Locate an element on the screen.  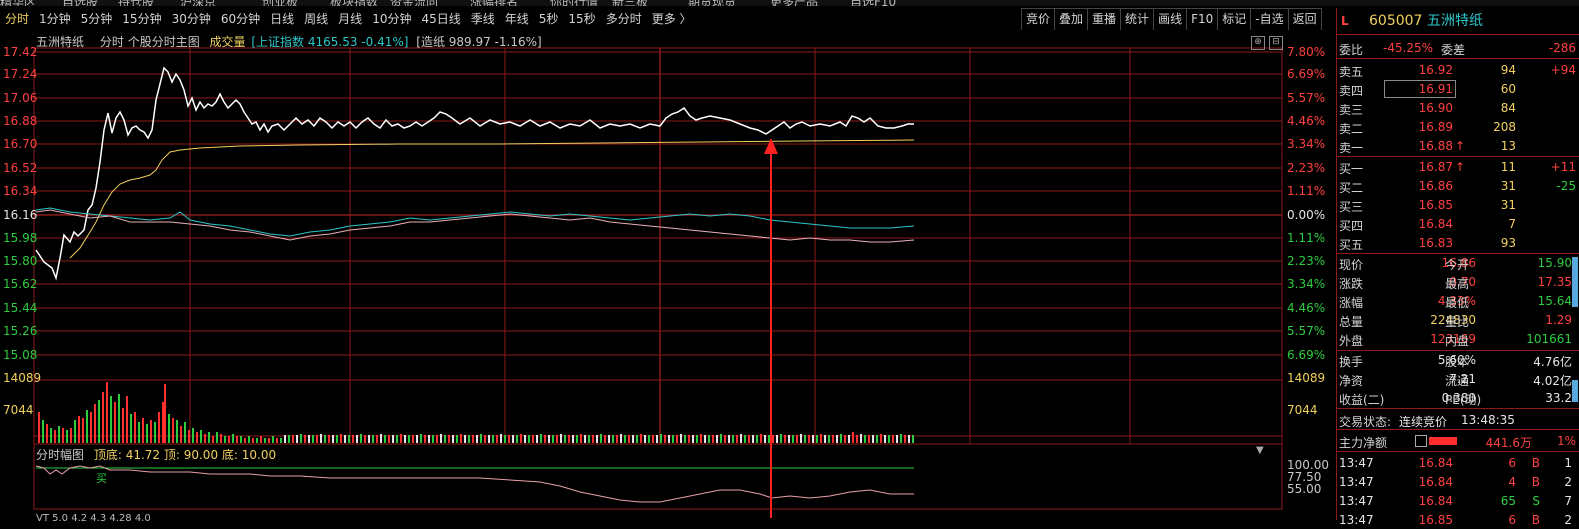
period-tab: 15分钟 is located at coordinates (141, 19).